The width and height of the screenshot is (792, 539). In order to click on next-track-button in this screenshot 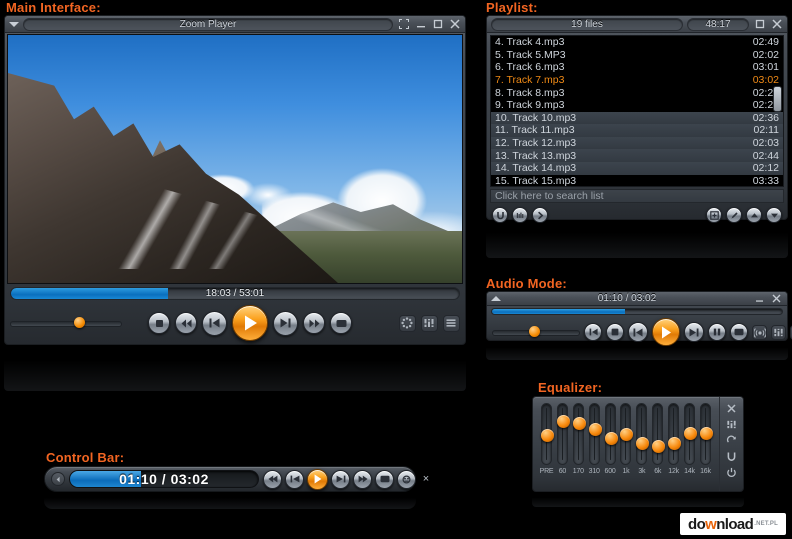, I will do `click(540, 215)`.